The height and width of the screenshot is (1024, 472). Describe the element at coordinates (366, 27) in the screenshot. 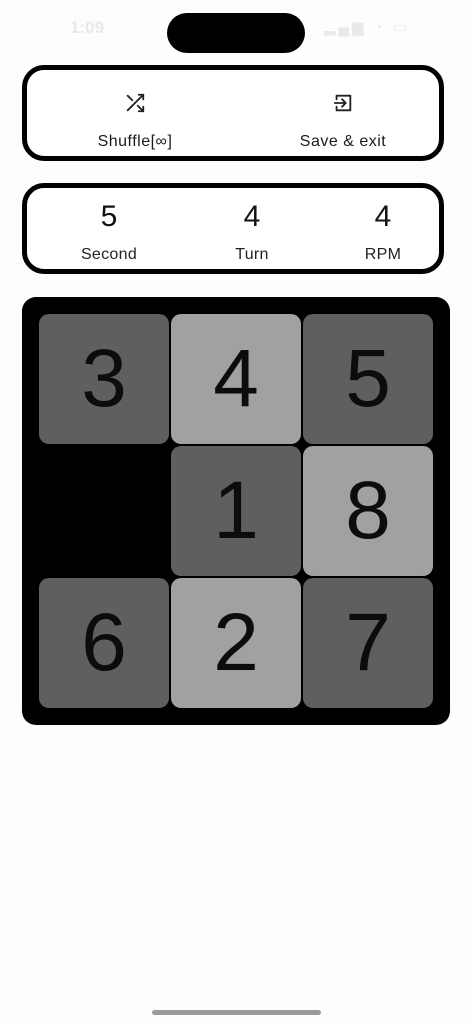

I see `status-icons: ▂▄▆ ◔ ▭` at that location.